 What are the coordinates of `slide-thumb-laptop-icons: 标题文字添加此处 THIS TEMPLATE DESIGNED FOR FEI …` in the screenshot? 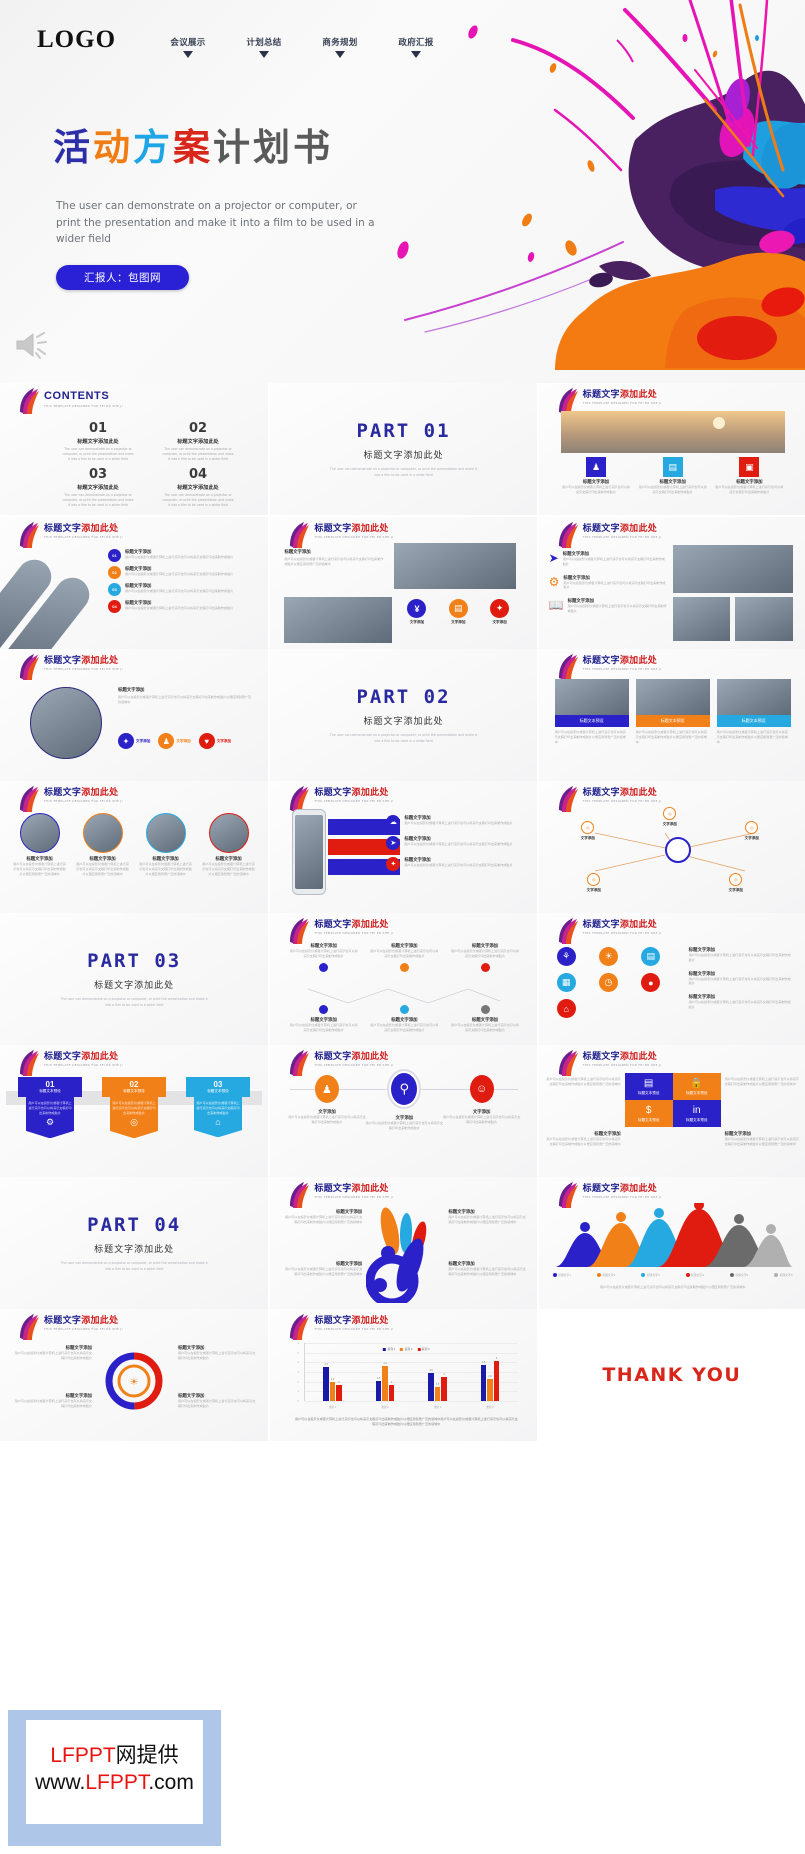 It's located at (402, 583).